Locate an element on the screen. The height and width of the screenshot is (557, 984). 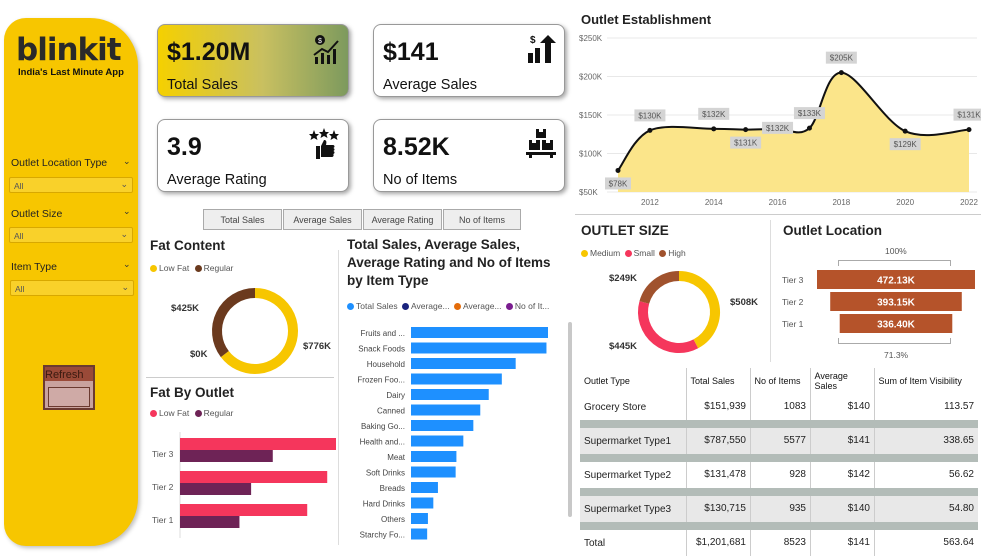
filter-label-size: Outlet Size is located at coordinates (37, 214).